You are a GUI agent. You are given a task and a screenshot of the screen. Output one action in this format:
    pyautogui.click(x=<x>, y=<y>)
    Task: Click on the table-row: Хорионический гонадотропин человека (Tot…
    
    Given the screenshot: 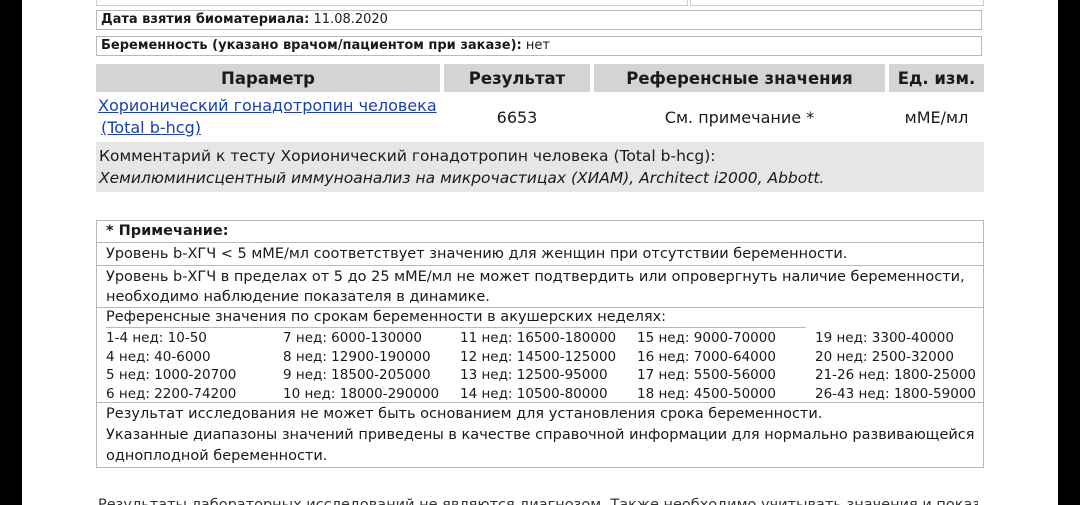 What is the action you would take?
    pyautogui.click(x=540, y=117)
    